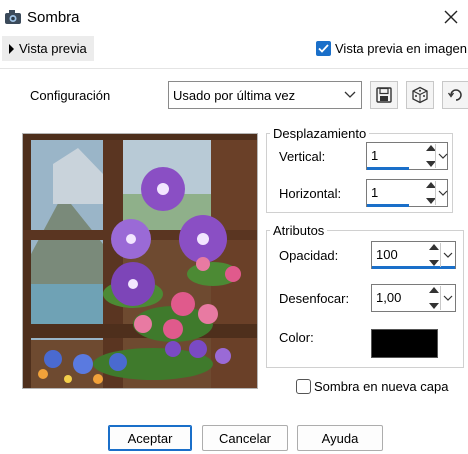 This screenshot has height=454, width=468. I want to click on config-label: Configuración, so click(70, 95).